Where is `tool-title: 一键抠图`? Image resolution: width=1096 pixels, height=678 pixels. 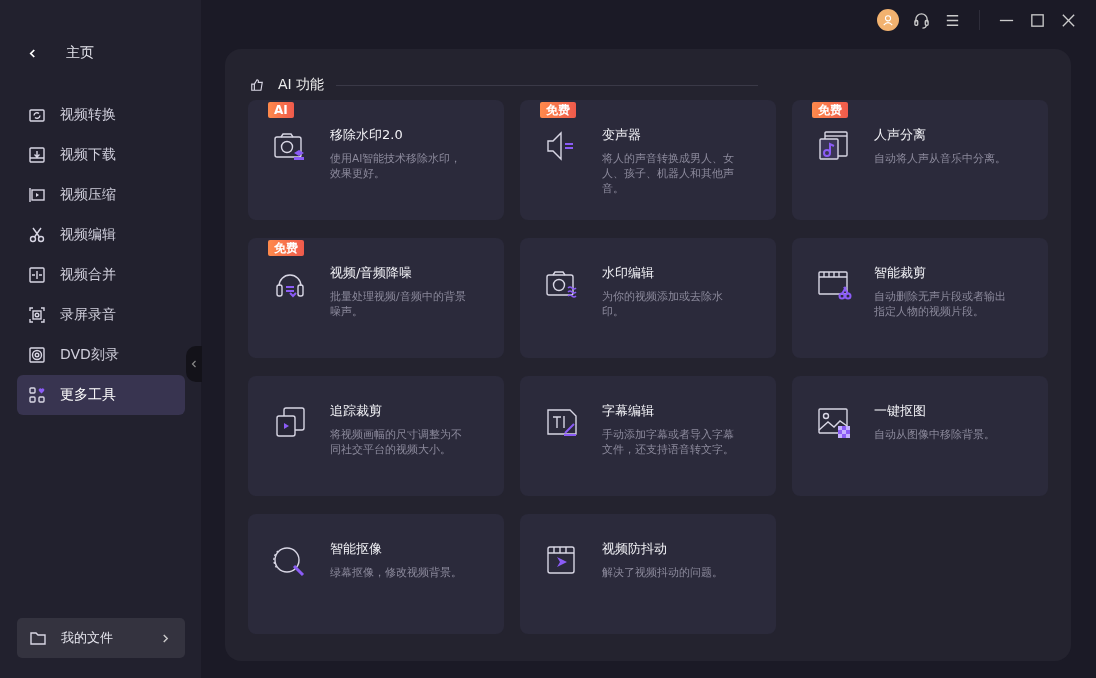 tool-title: 一键抠图 is located at coordinates (900, 411).